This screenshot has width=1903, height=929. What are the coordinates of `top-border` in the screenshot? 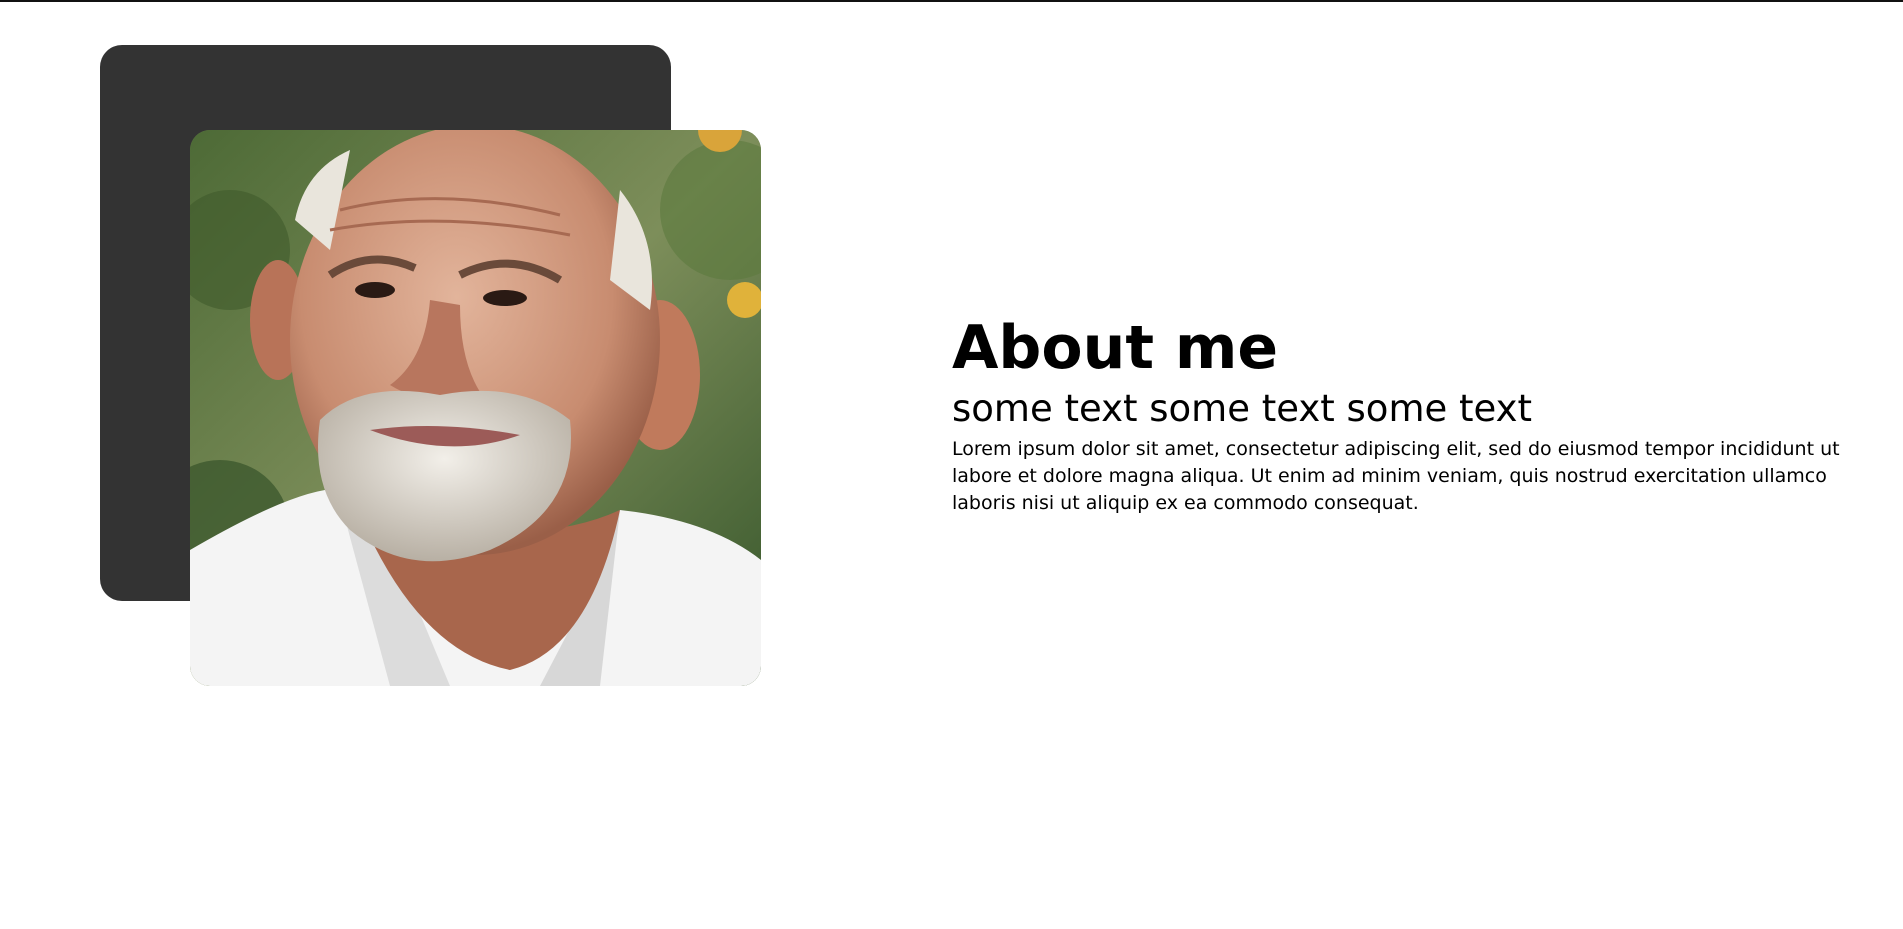 It's located at (951, 1).